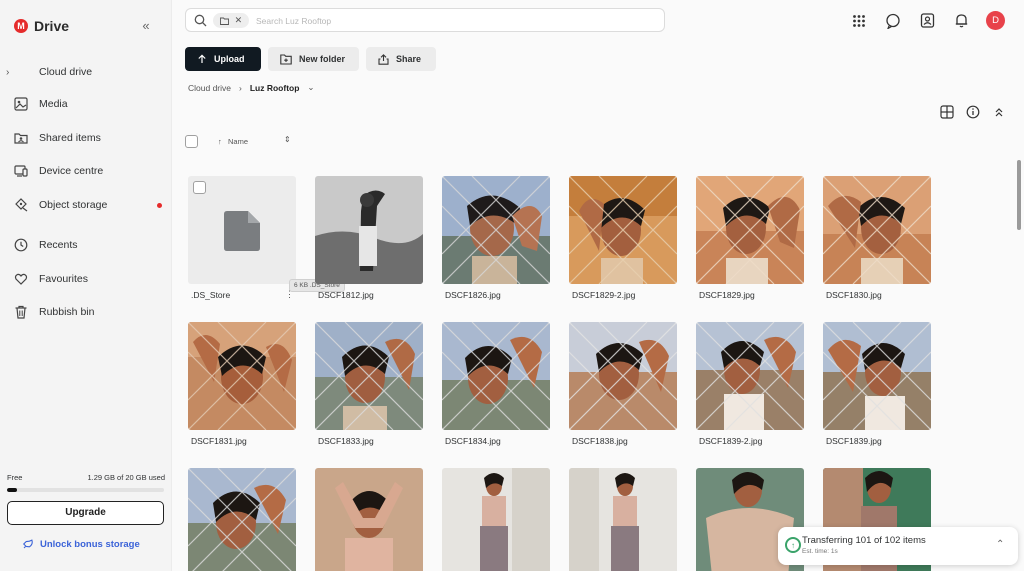 This screenshot has width=1024, height=571. Describe the element at coordinates (52, 26) in the screenshot. I see `brand-name: Drive` at that location.